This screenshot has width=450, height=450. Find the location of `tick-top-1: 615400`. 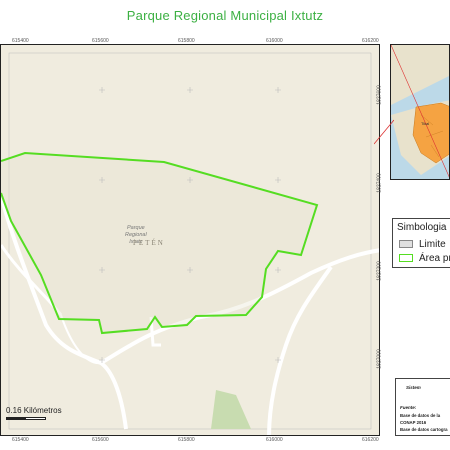

tick-top-1: 615400 is located at coordinates (20, 41).